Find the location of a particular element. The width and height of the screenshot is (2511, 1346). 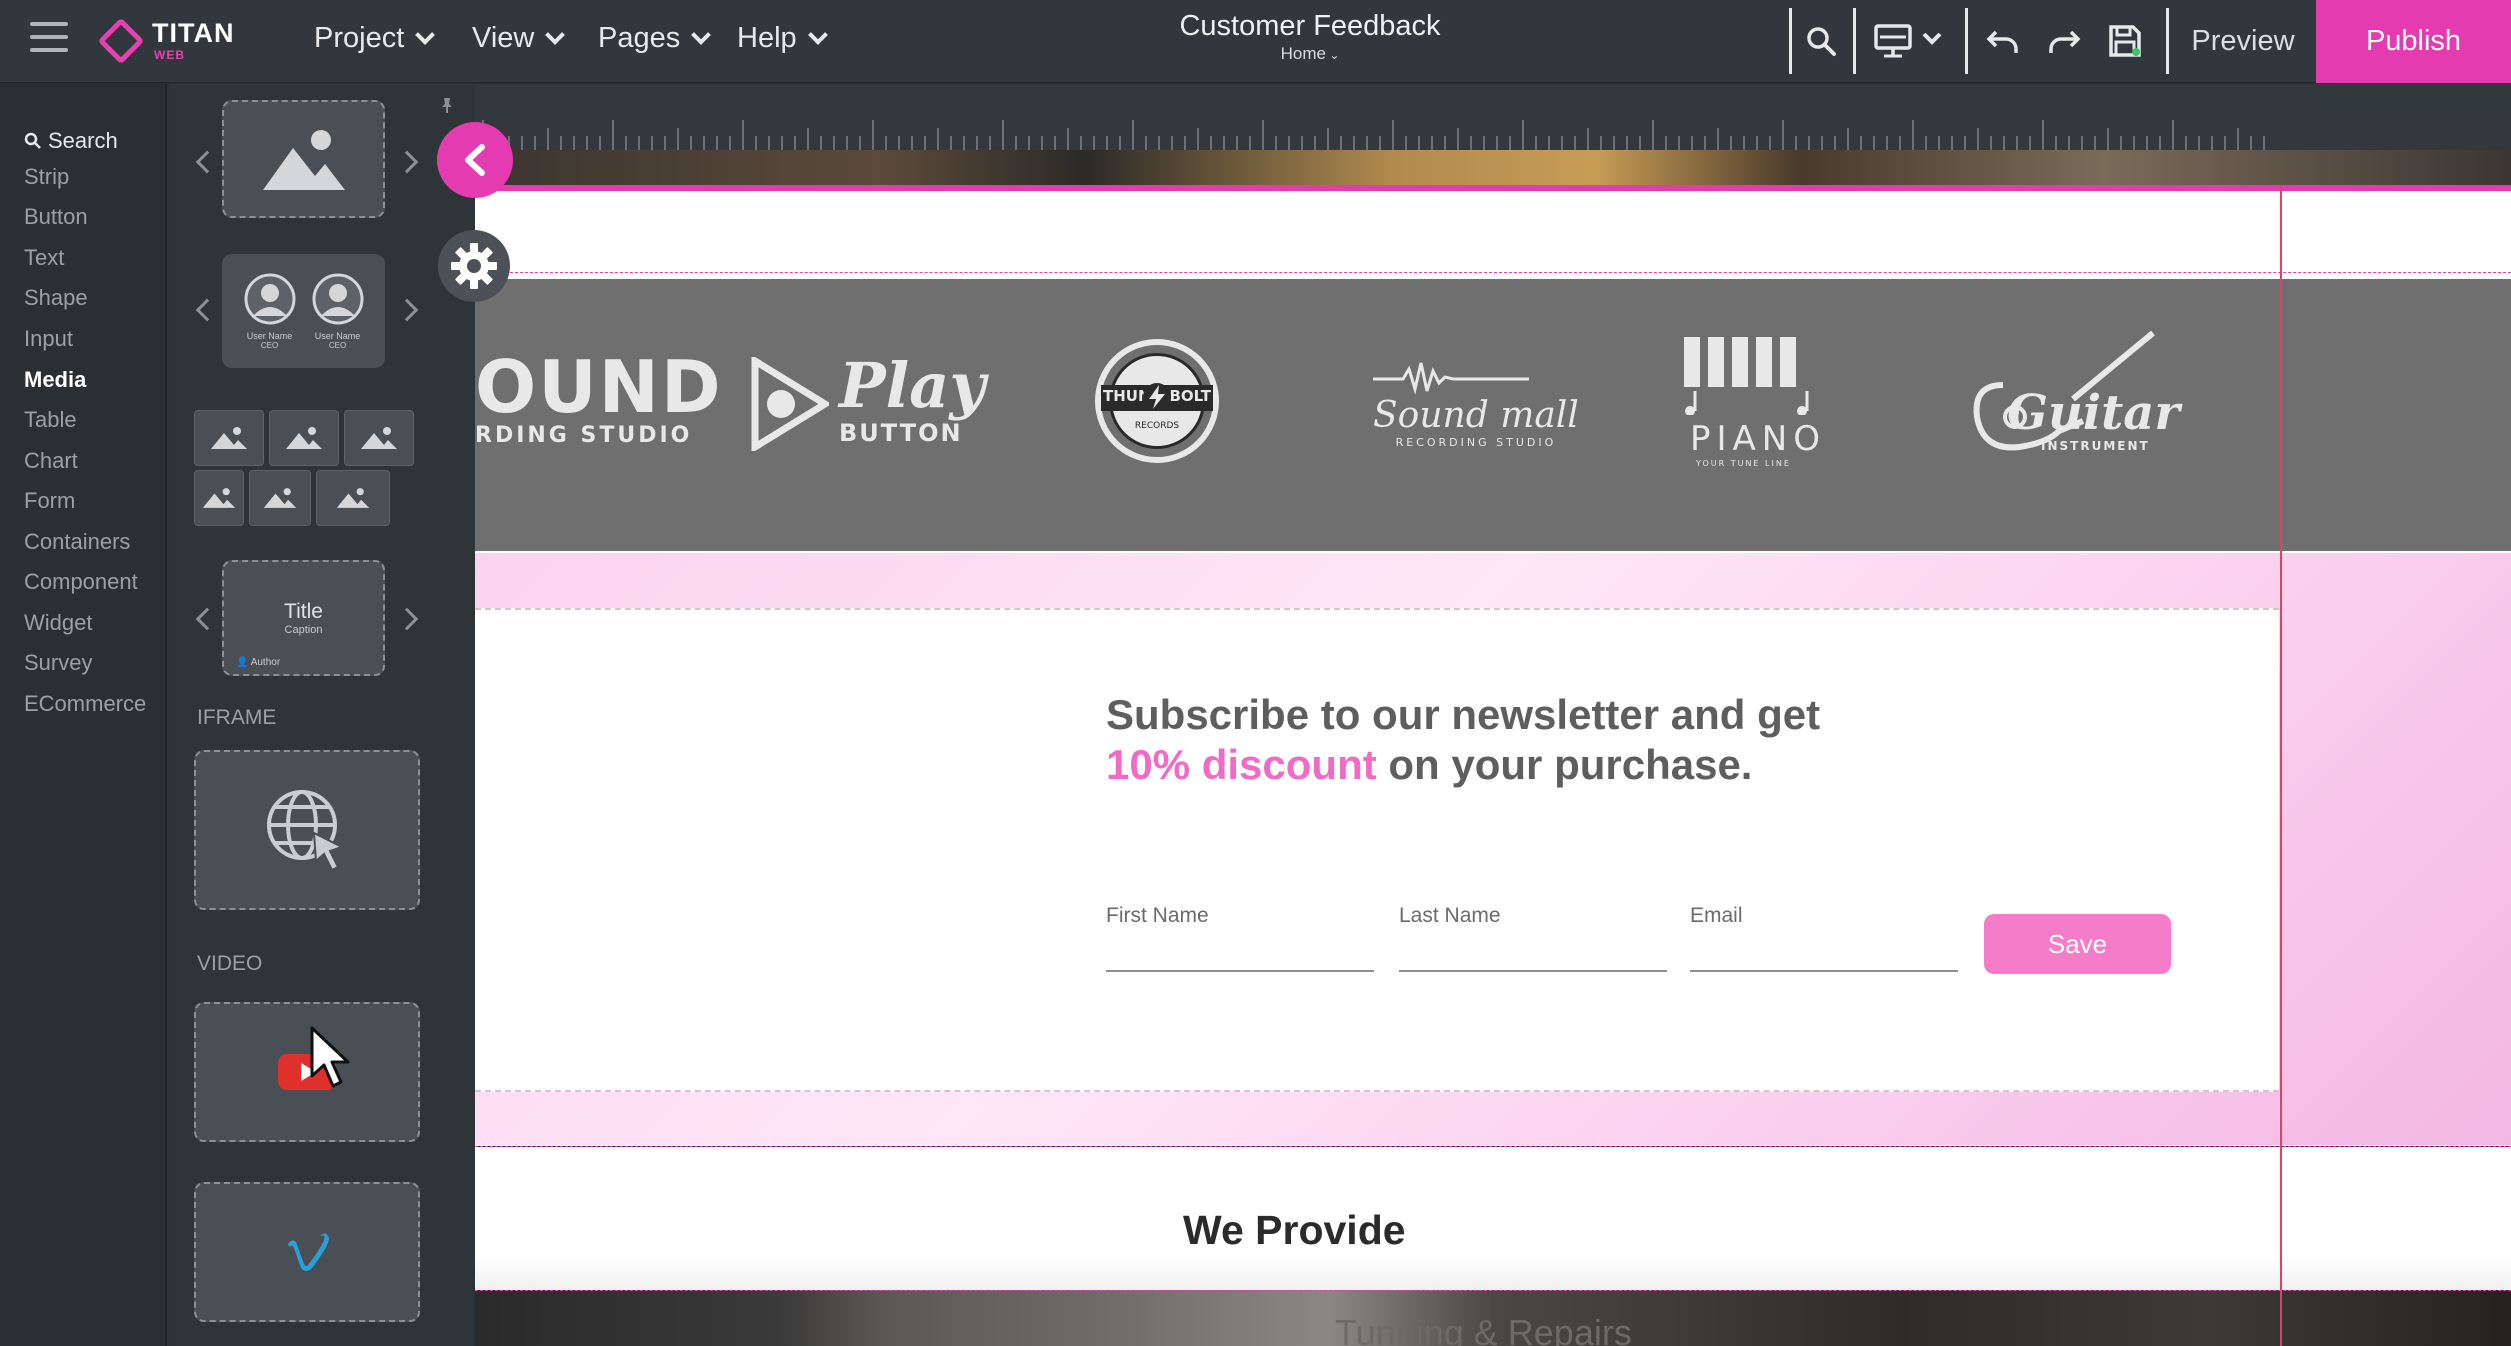

vimeo-element-card is located at coordinates (307, 1252).